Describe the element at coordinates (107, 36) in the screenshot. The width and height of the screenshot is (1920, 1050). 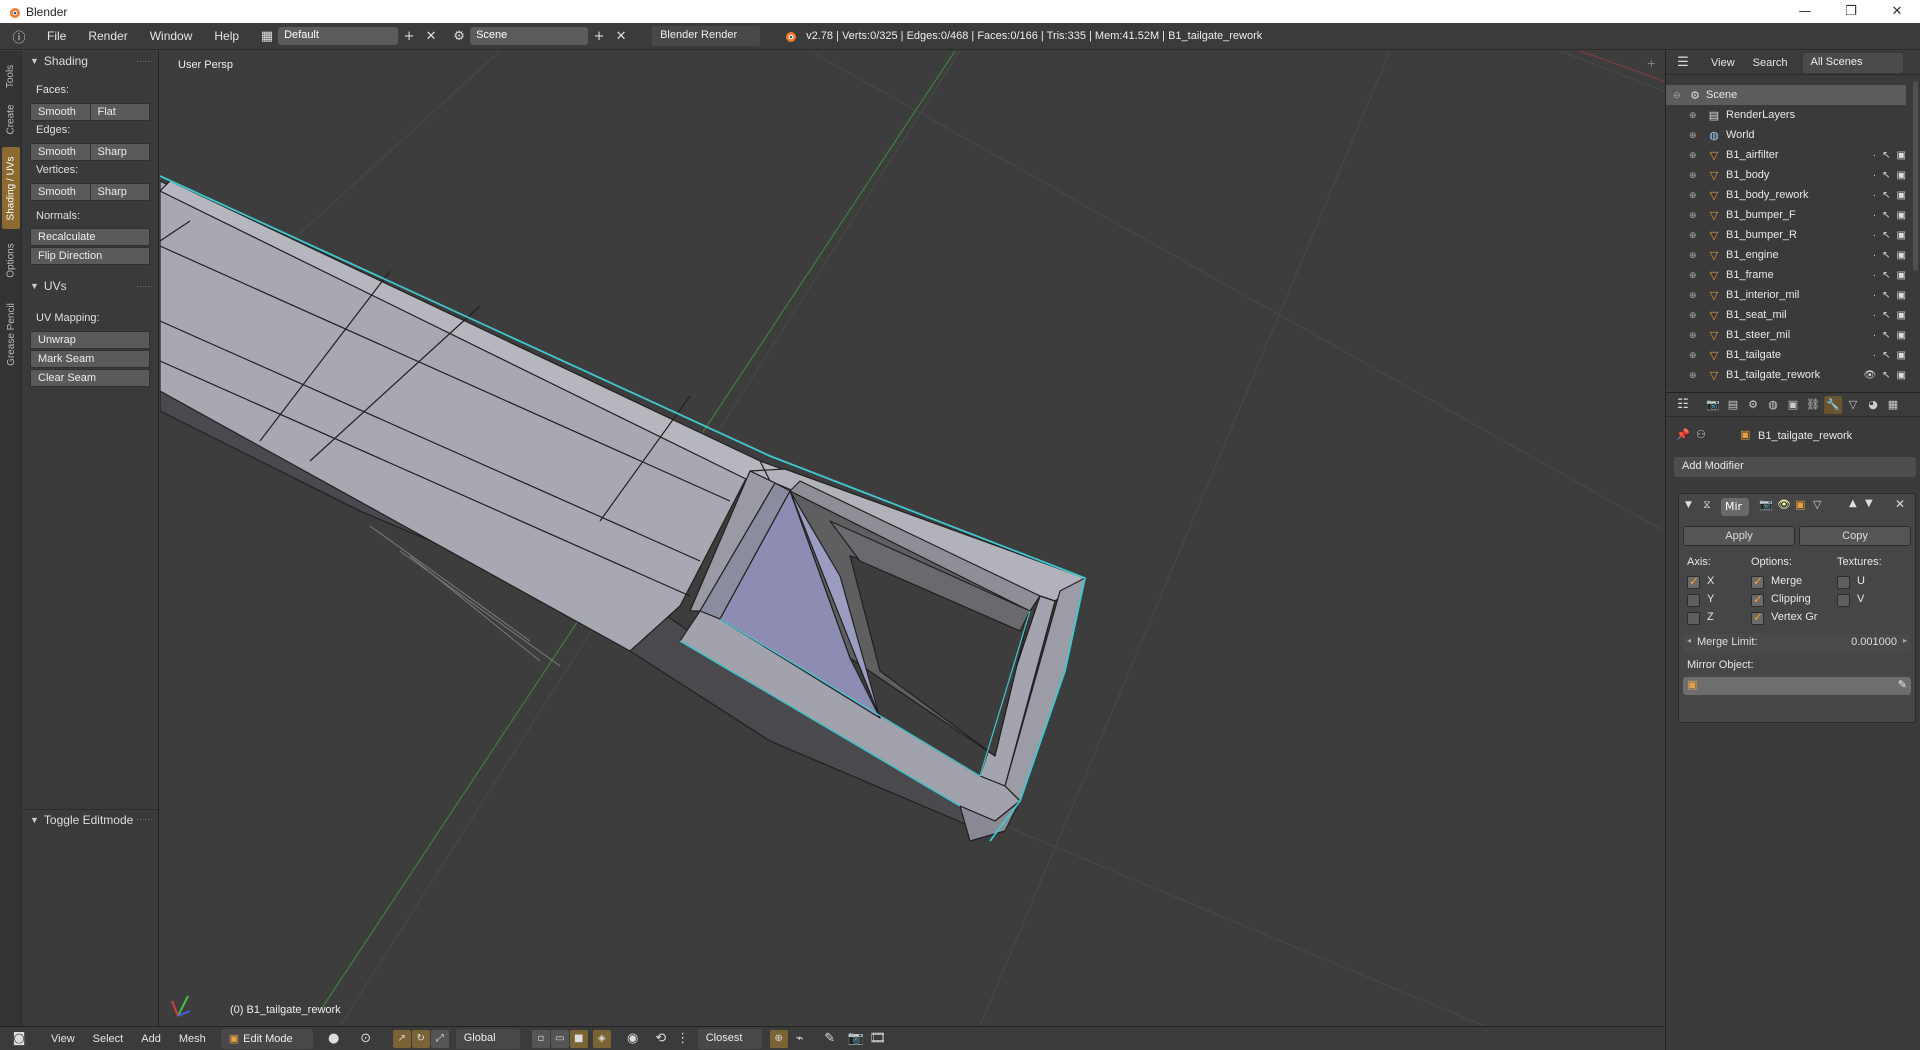
I see `menu-render: Render` at that location.